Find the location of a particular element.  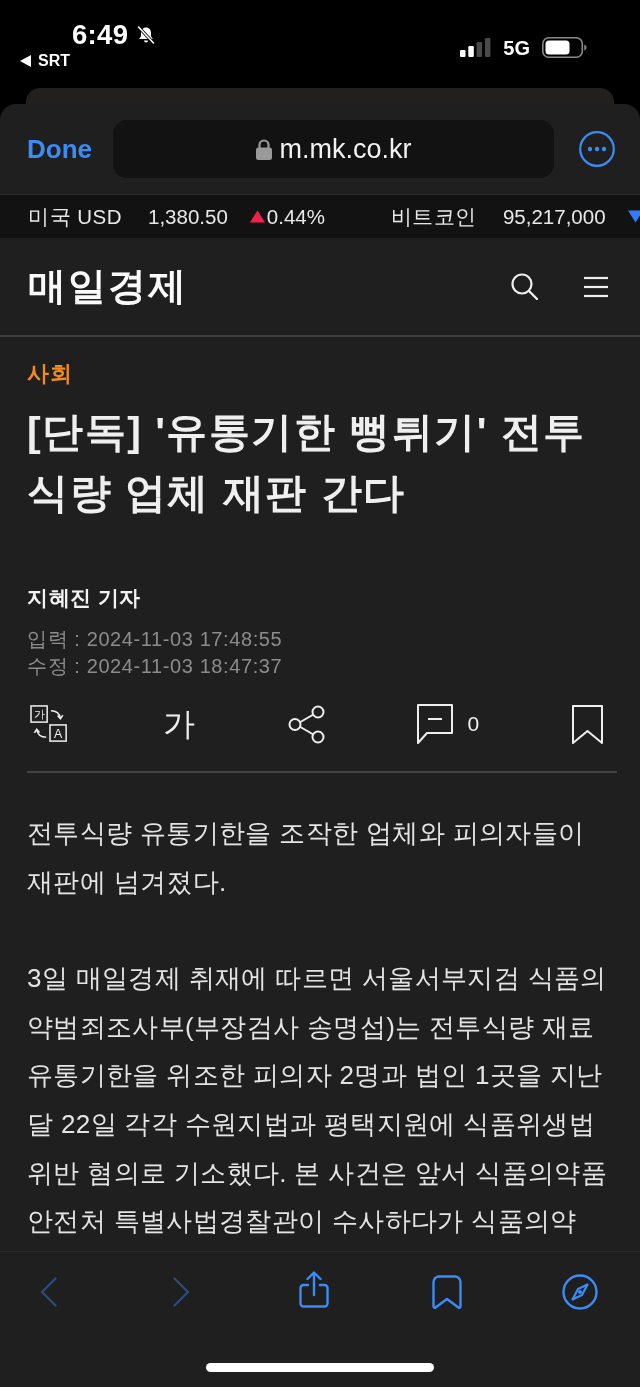

menu-icon is located at coordinates (596, 286).